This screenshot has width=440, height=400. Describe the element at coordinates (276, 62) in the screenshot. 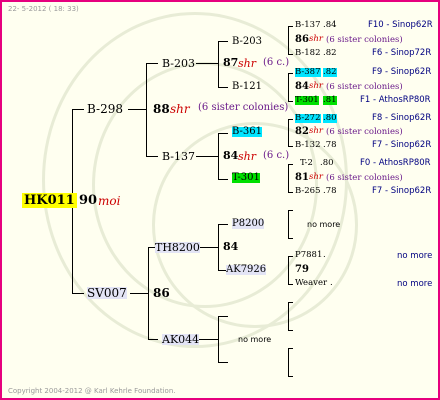

I see `g3-b203-note: (6 c.)` at that location.